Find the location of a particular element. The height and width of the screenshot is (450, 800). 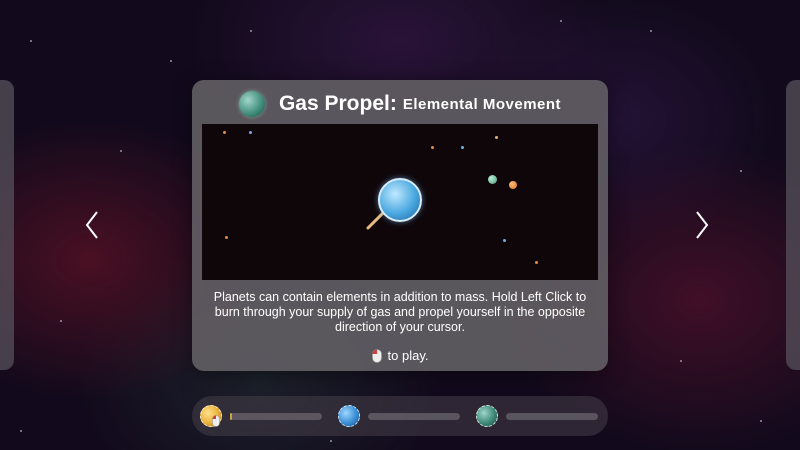

next-level-card is located at coordinates (793, 225).